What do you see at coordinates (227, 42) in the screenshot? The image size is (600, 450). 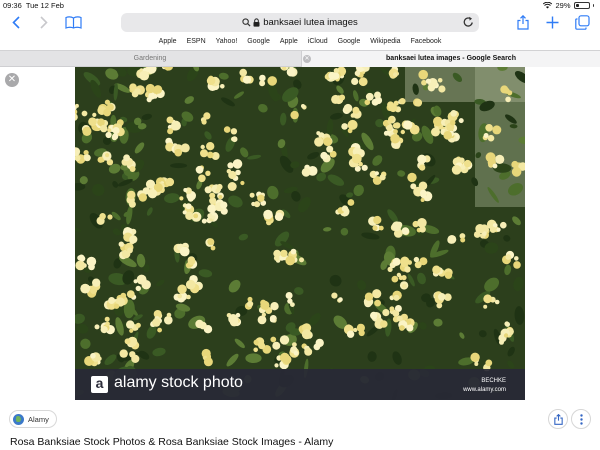 I see `favorite-link: Yahoo!` at bounding box center [227, 42].